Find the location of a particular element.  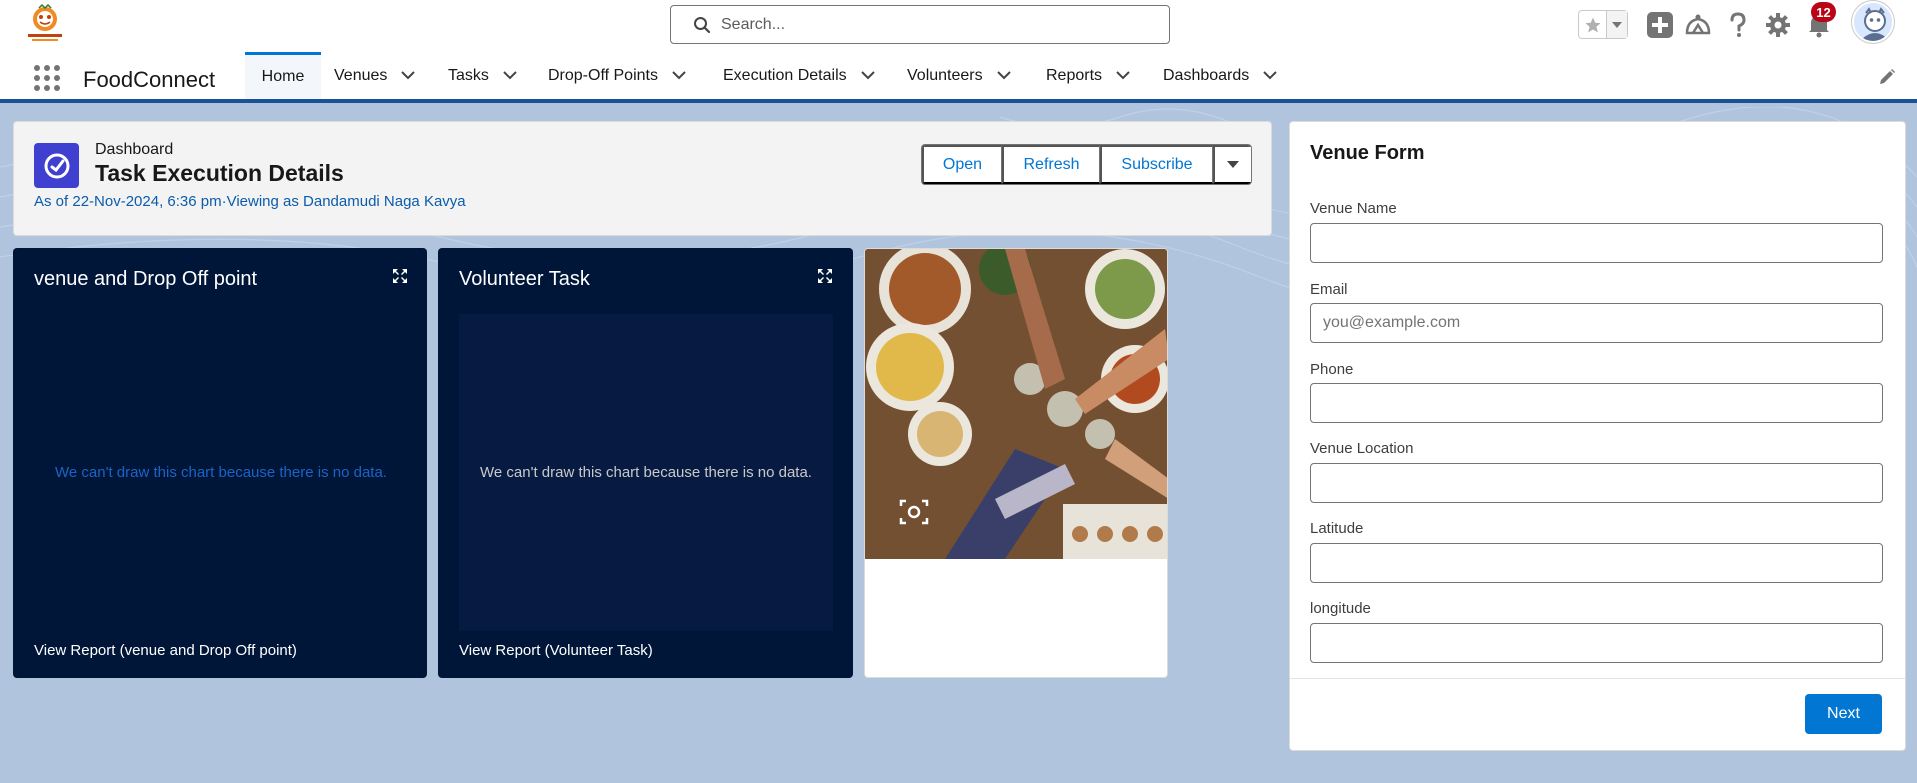

food-connect-logo is located at coordinates (45, 22).